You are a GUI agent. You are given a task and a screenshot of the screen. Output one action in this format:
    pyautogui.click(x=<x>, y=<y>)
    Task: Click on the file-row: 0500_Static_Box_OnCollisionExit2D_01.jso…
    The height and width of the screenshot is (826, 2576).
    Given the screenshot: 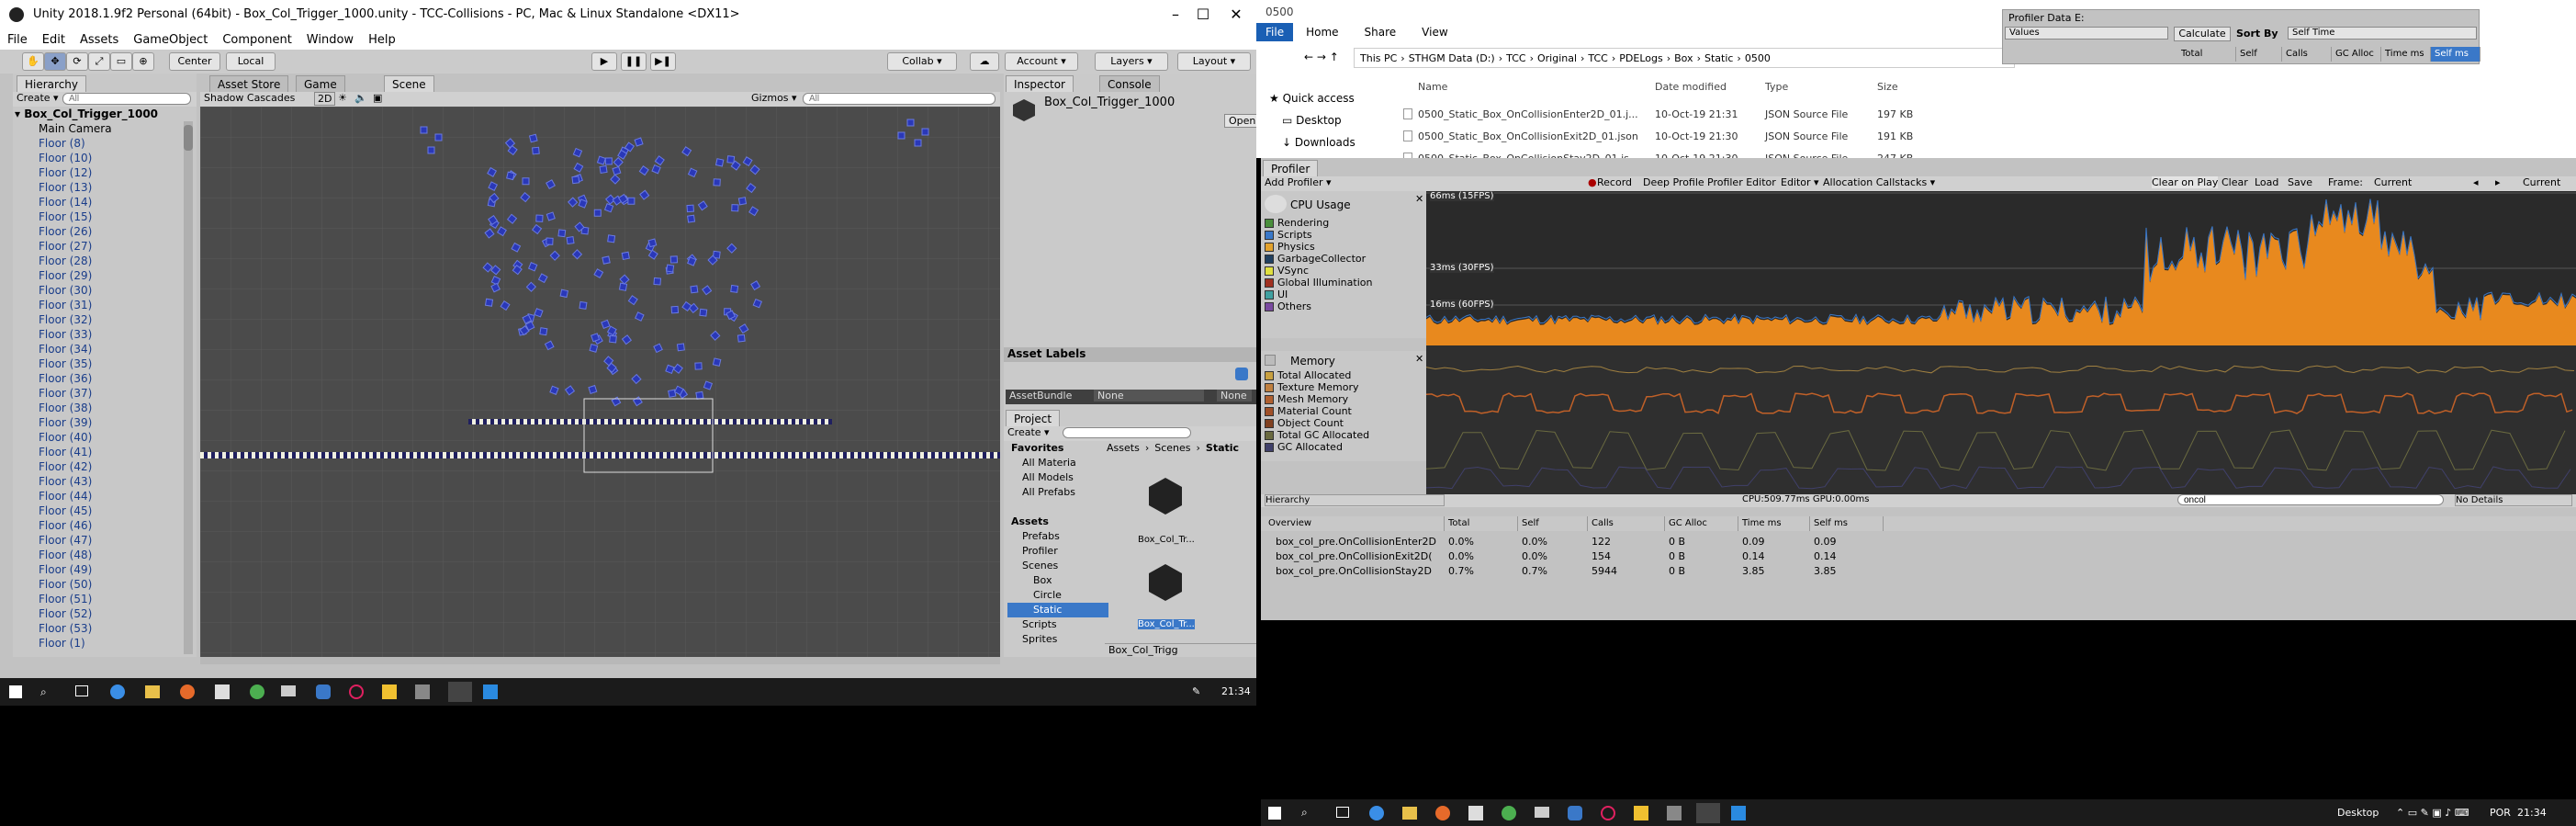 What is the action you would take?
    pyautogui.click(x=1686, y=138)
    